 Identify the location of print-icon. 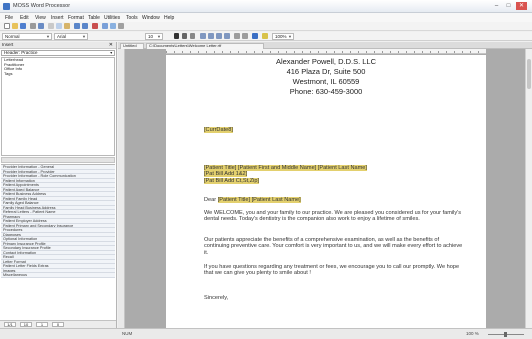
(33, 26).